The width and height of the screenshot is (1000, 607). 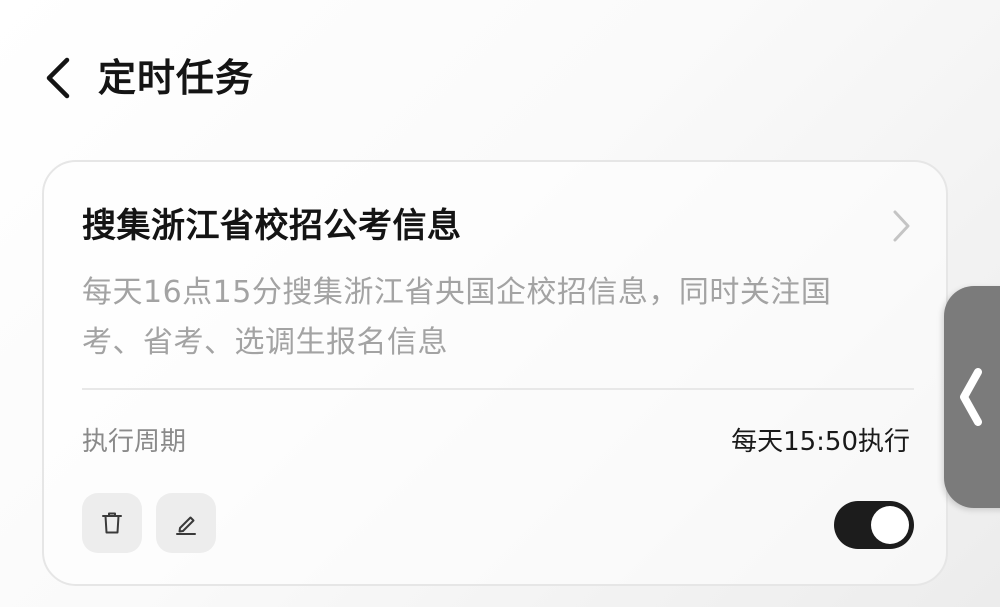 I want to click on toggle-knob, so click(x=890, y=525).